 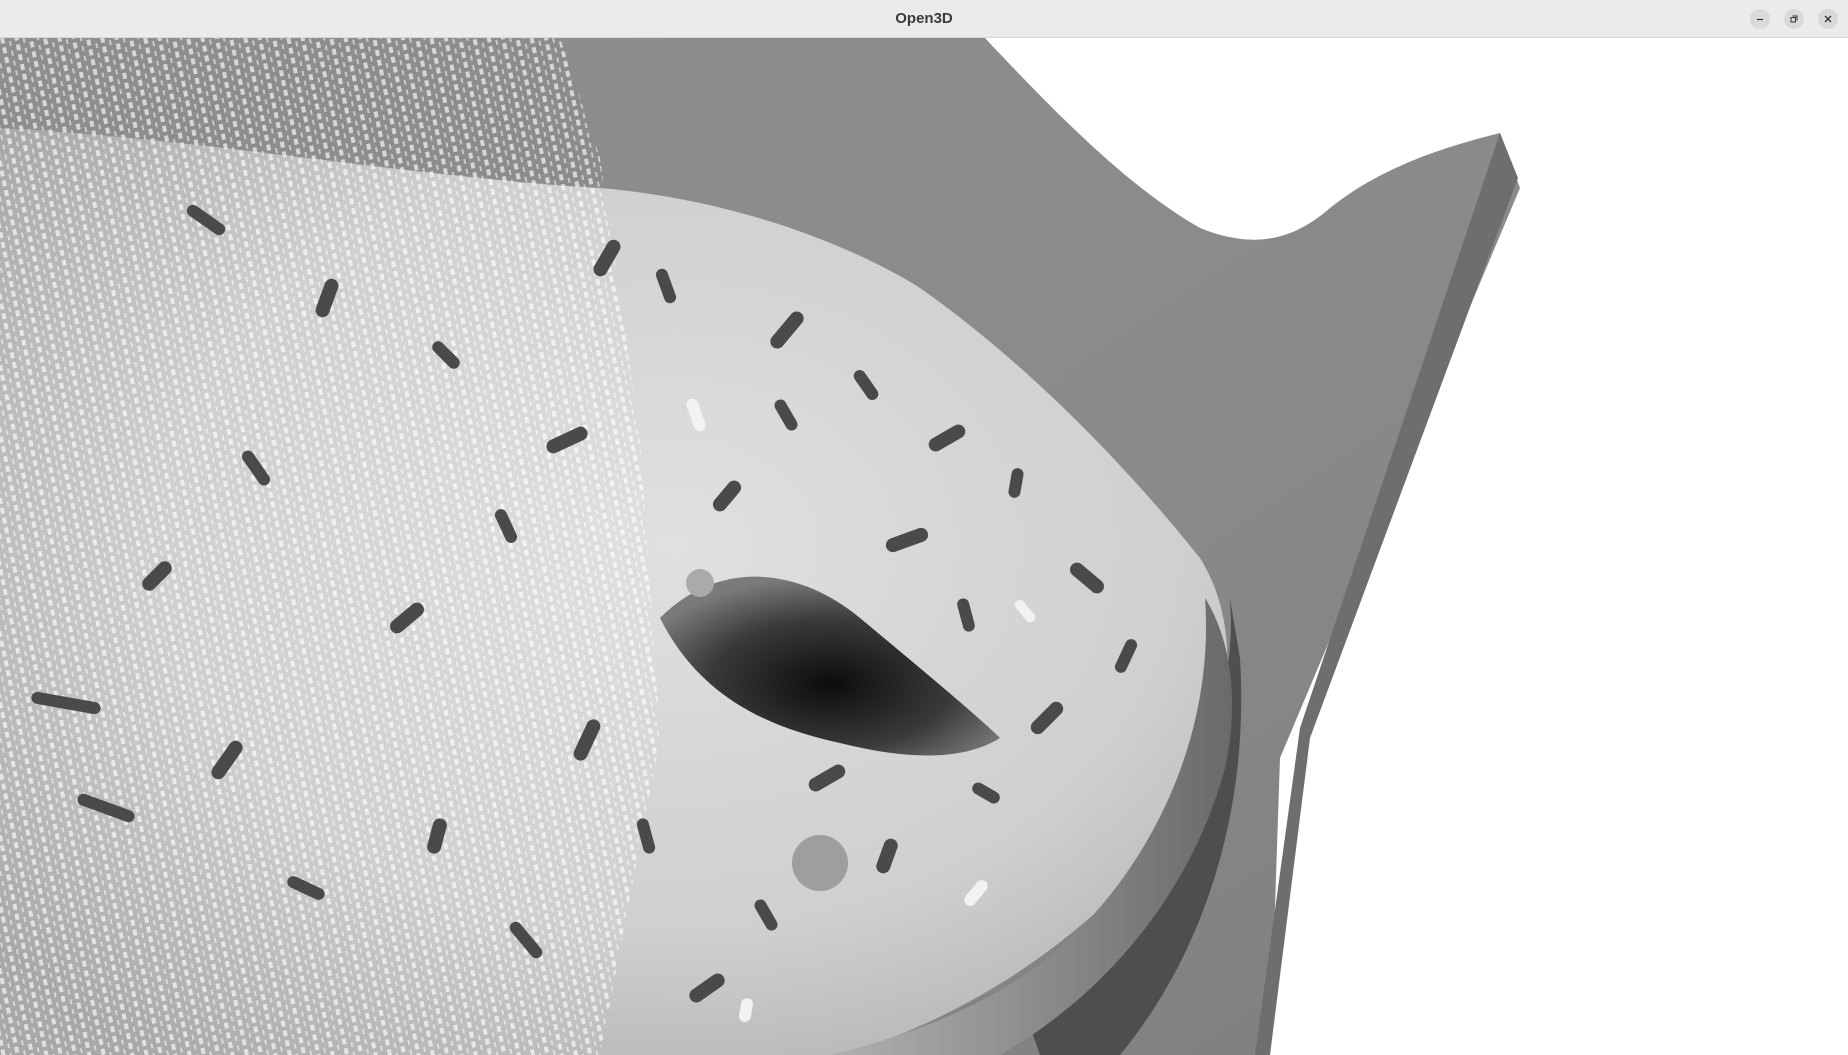 I want to click on maximize-button, so click(x=1794, y=19).